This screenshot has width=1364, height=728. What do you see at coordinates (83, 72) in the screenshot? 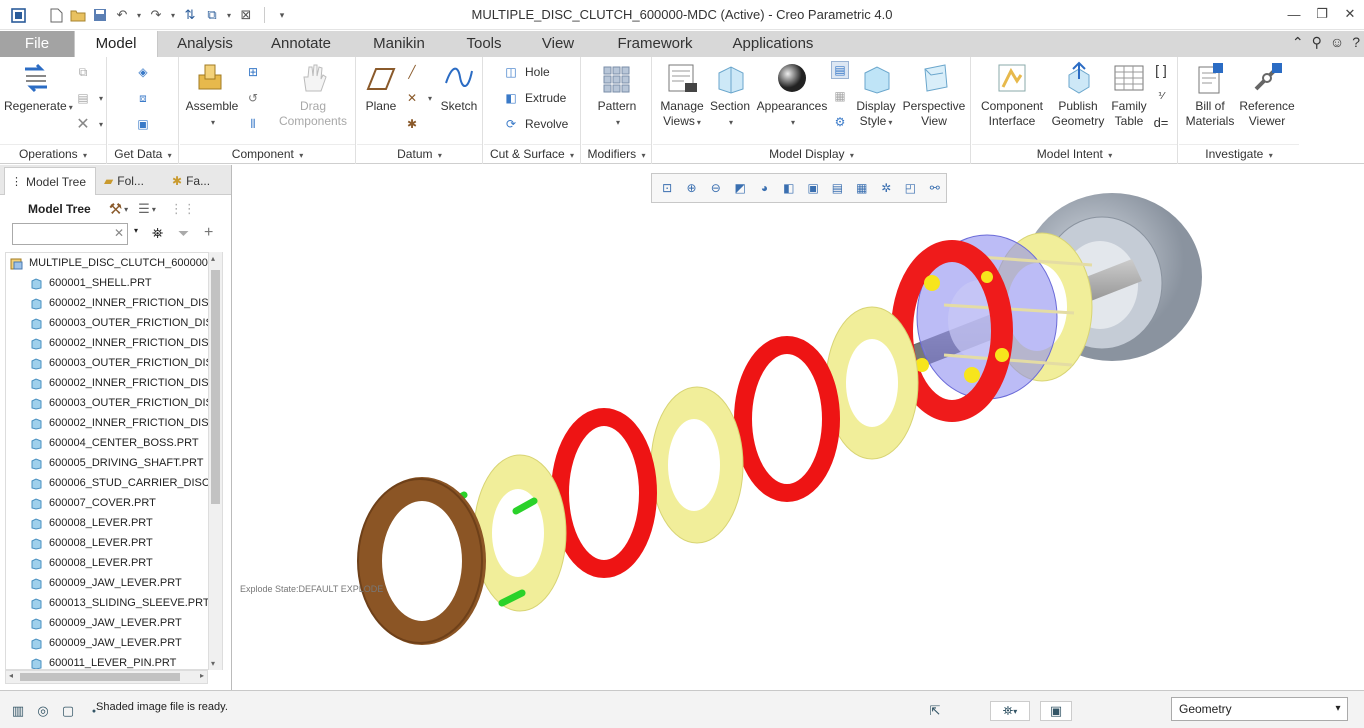
I see `copy-icon: ⧉` at bounding box center [83, 72].